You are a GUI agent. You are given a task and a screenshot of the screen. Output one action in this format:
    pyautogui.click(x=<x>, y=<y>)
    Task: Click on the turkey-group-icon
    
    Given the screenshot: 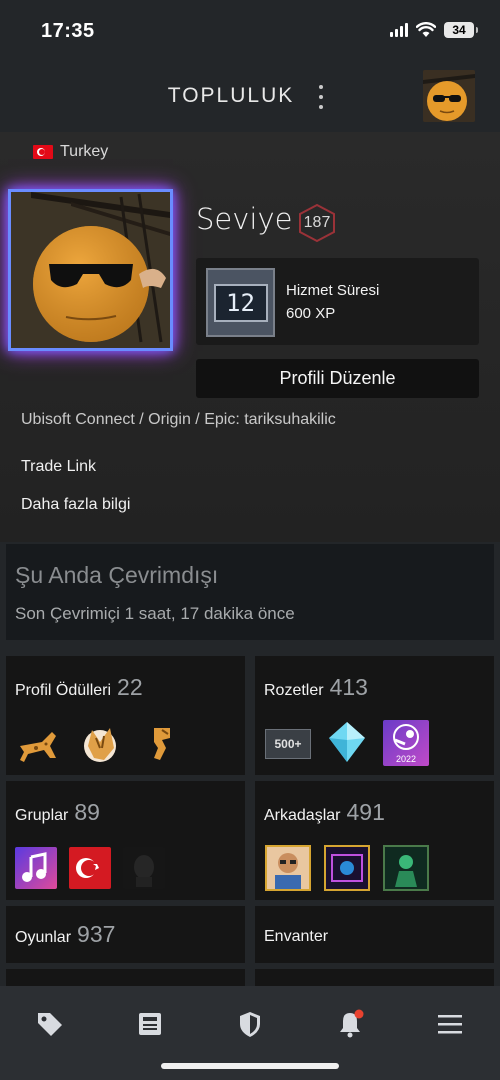 What is the action you would take?
    pyautogui.click(x=90, y=868)
    